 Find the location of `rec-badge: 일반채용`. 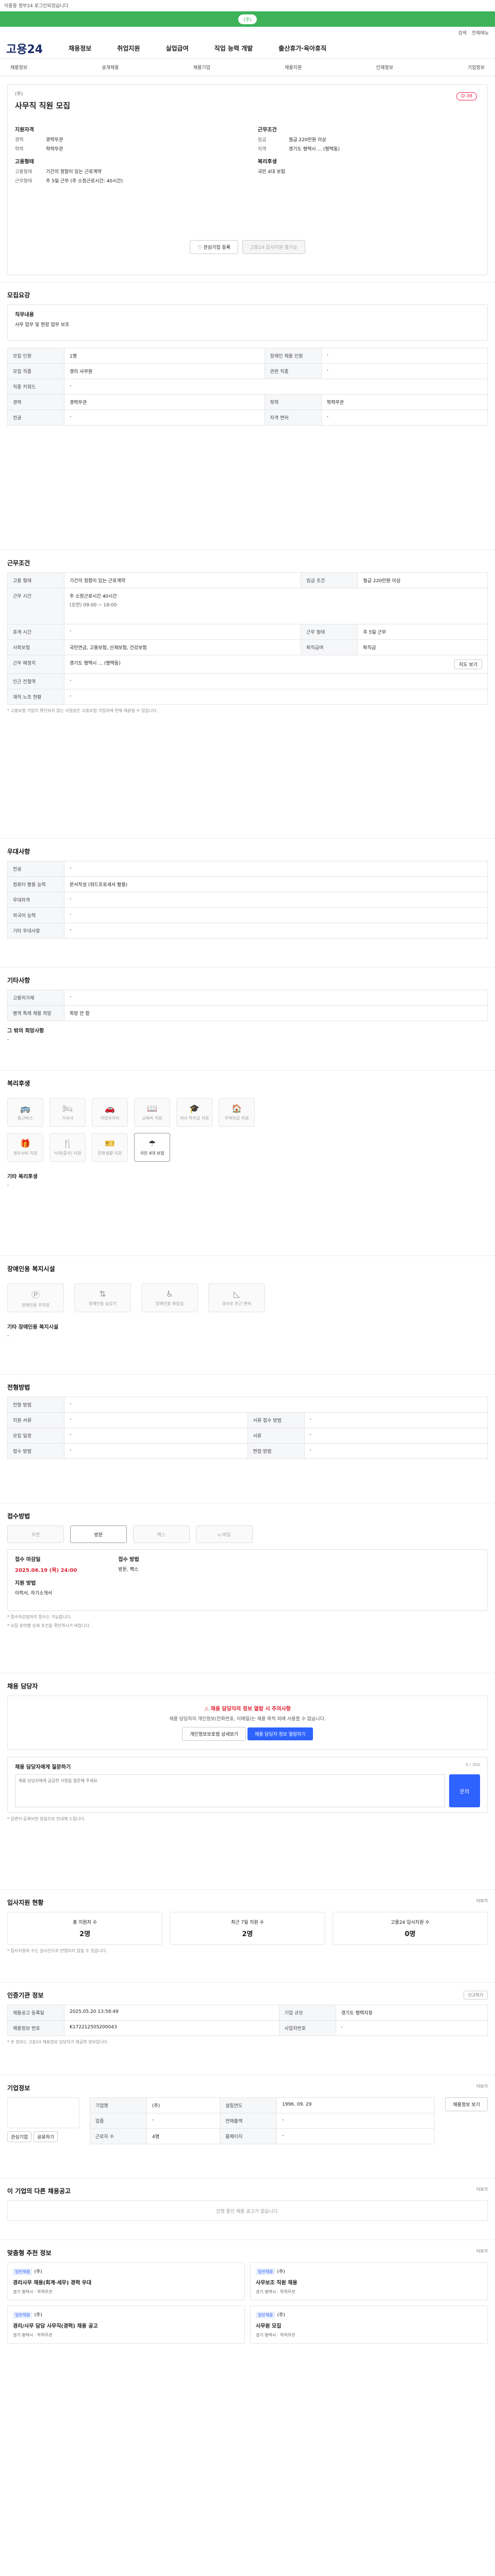

rec-badge: 일반채용 is located at coordinates (23, 2315).